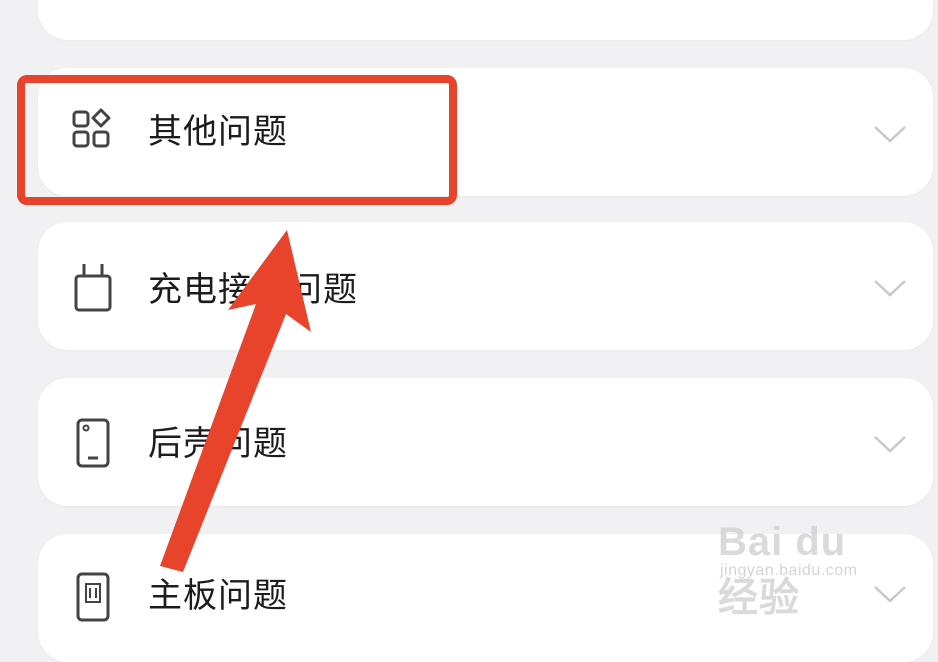  What do you see at coordinates (808, 560) in the screenshot?
I see `baidu-jingyan-watermark: Bai du 经验 jingyan.baidu.com` at bounding box center [808, 560].